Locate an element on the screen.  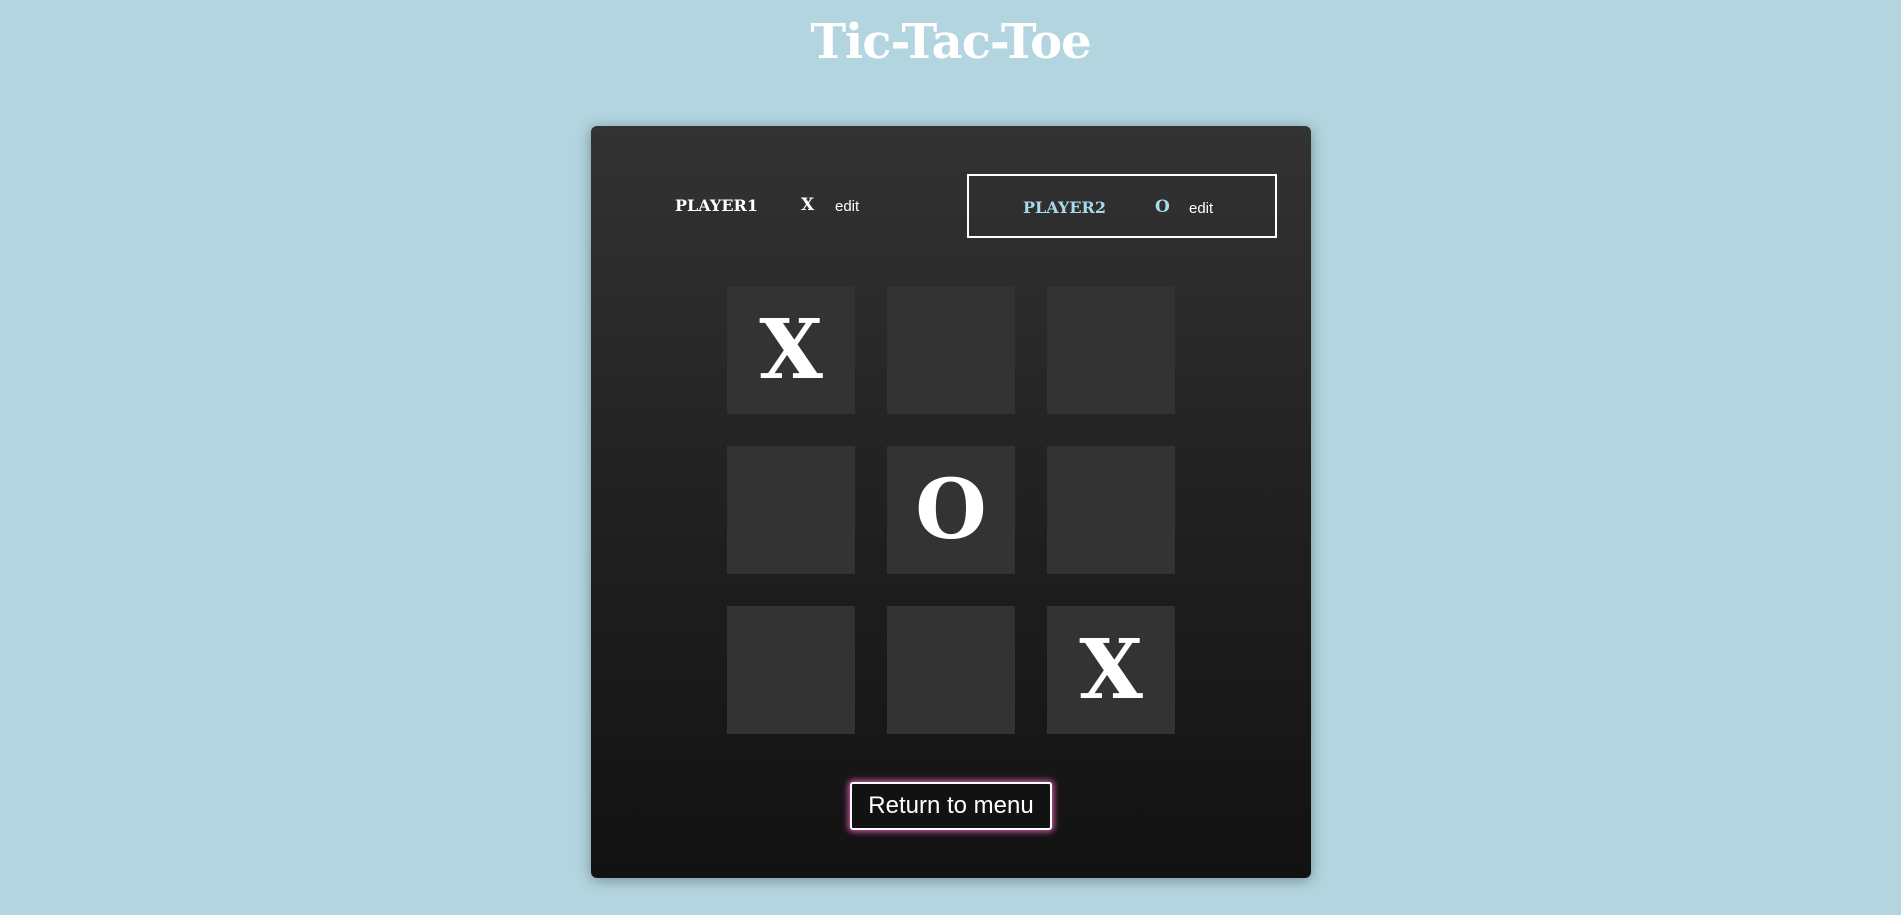
player1-symbol: X is located at coordinates (808, 205).